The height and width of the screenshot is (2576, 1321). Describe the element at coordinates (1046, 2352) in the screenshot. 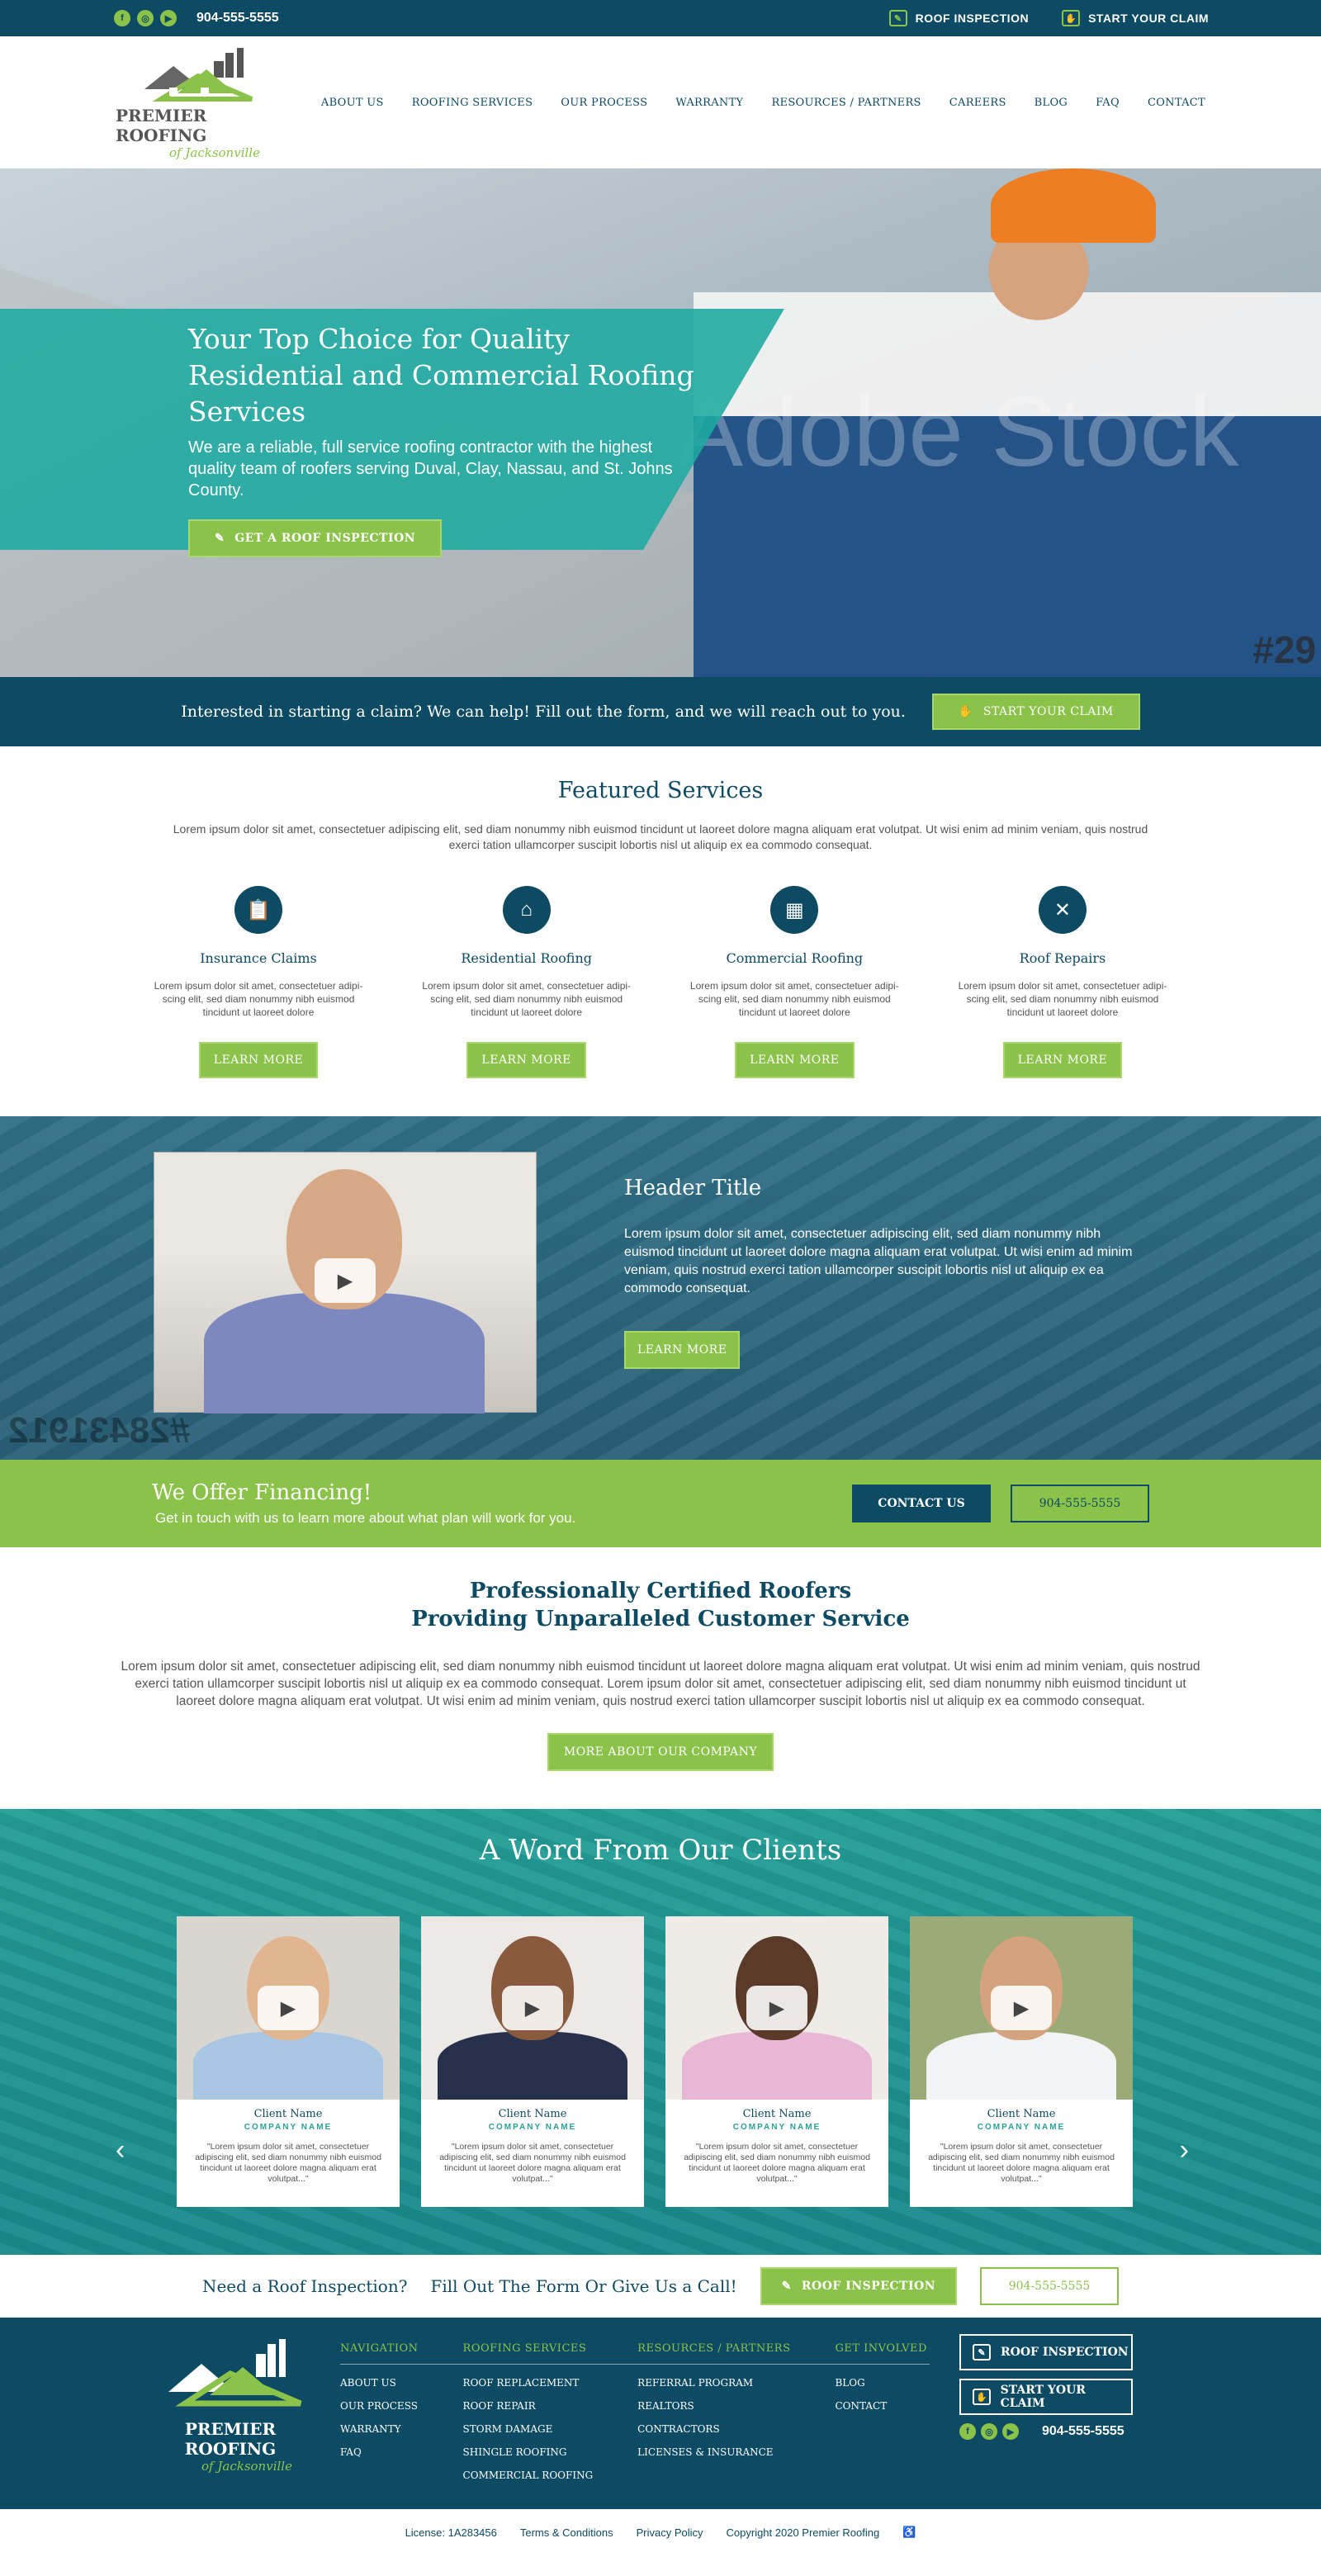

I see `footer-roof-inspection-button: ✎ ROOF INSPECTION` at that location.